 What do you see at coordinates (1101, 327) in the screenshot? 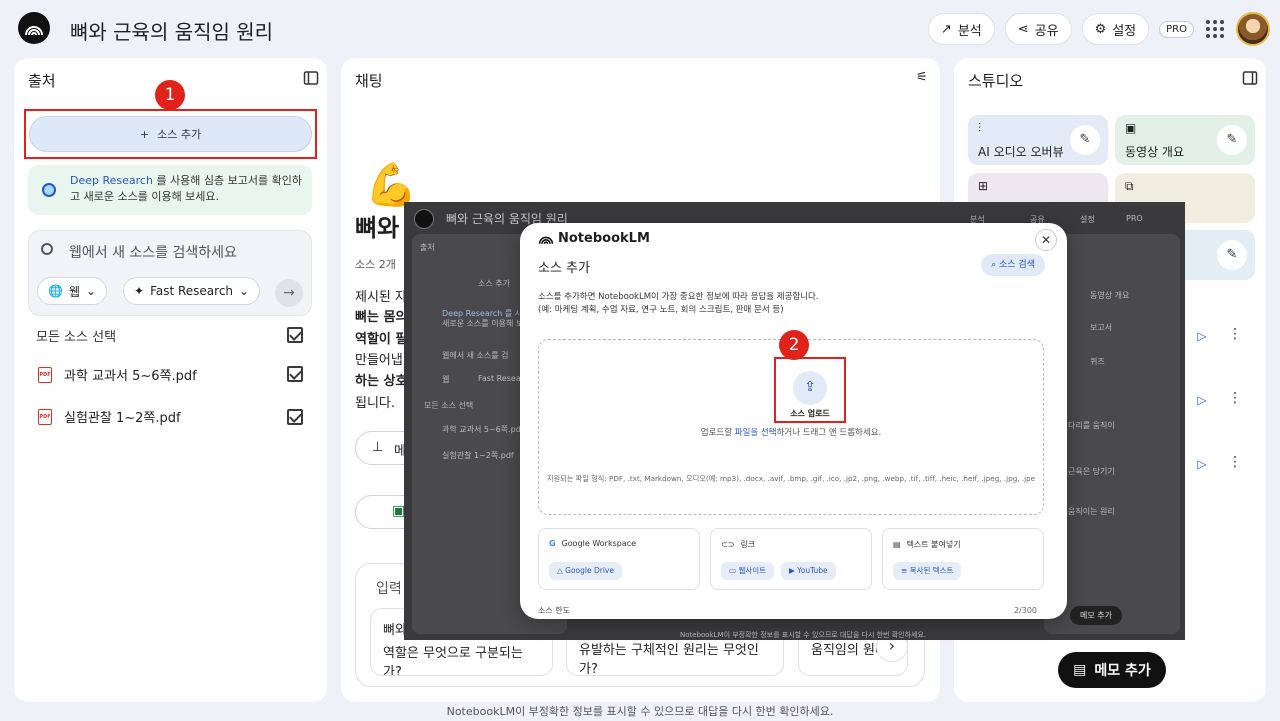
I see `overlay-report: 보고서` at bounding box center [1101, 327].